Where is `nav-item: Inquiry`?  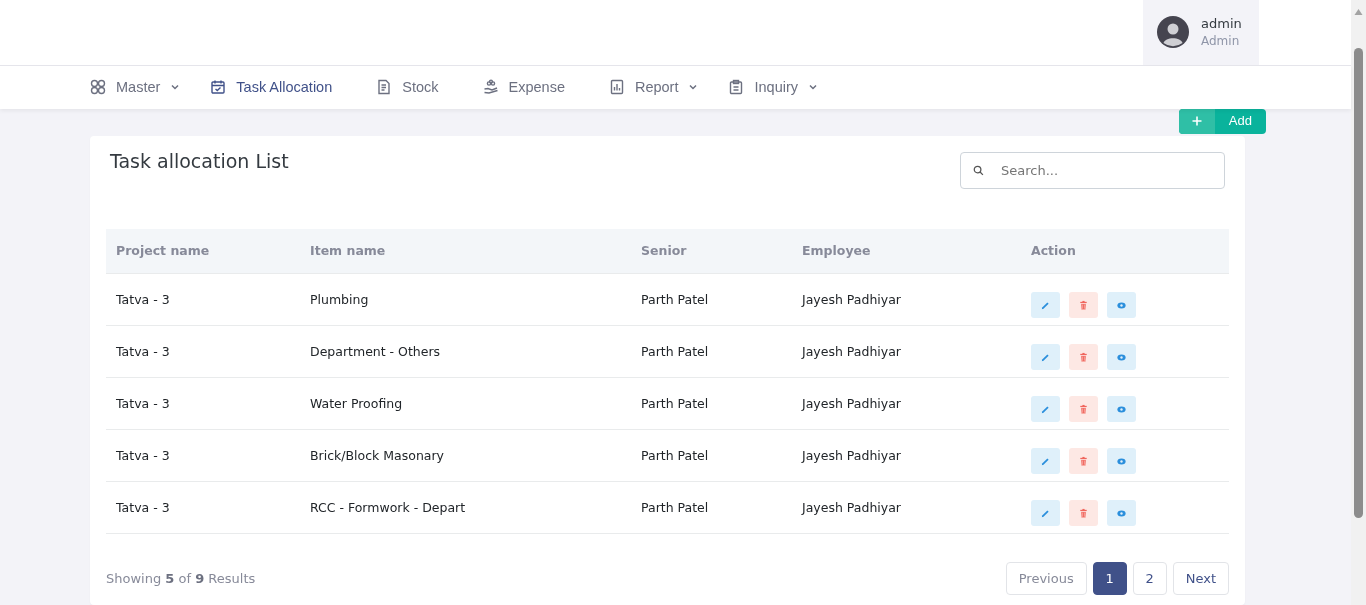 nav-item: Inquiry is located at coordinates (773, 87).